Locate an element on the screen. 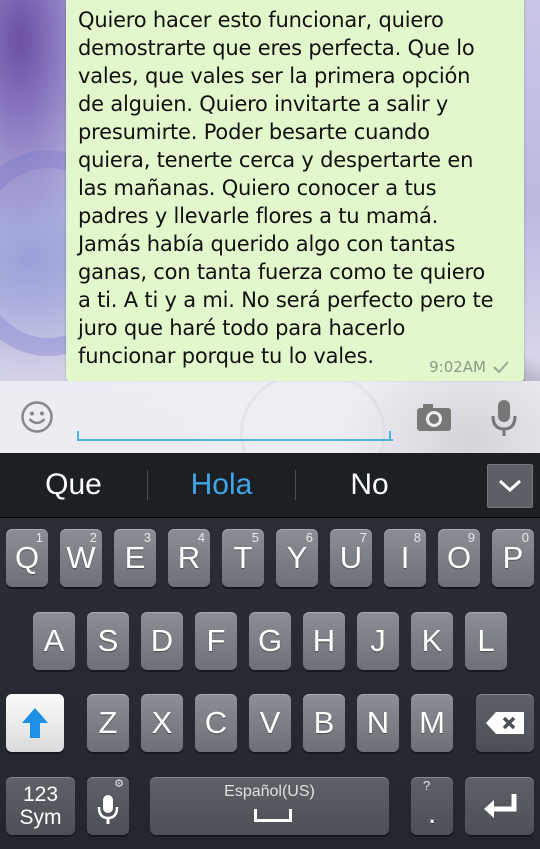 Image resolution: width=540 pixels, height=849 pixels. message-time: 9:02AM is located at coordinates (457, 367).